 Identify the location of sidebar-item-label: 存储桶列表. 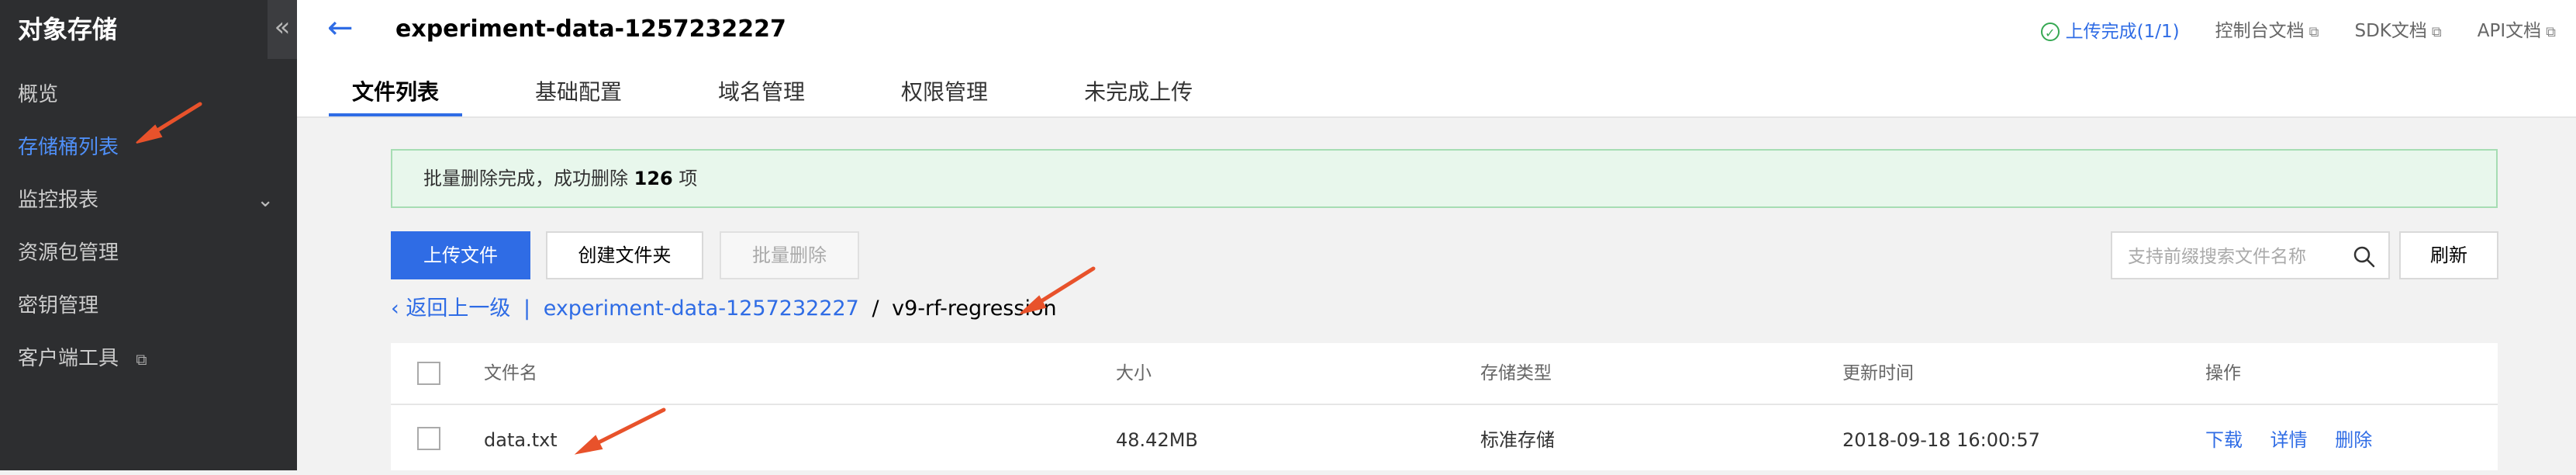
(69, 147).